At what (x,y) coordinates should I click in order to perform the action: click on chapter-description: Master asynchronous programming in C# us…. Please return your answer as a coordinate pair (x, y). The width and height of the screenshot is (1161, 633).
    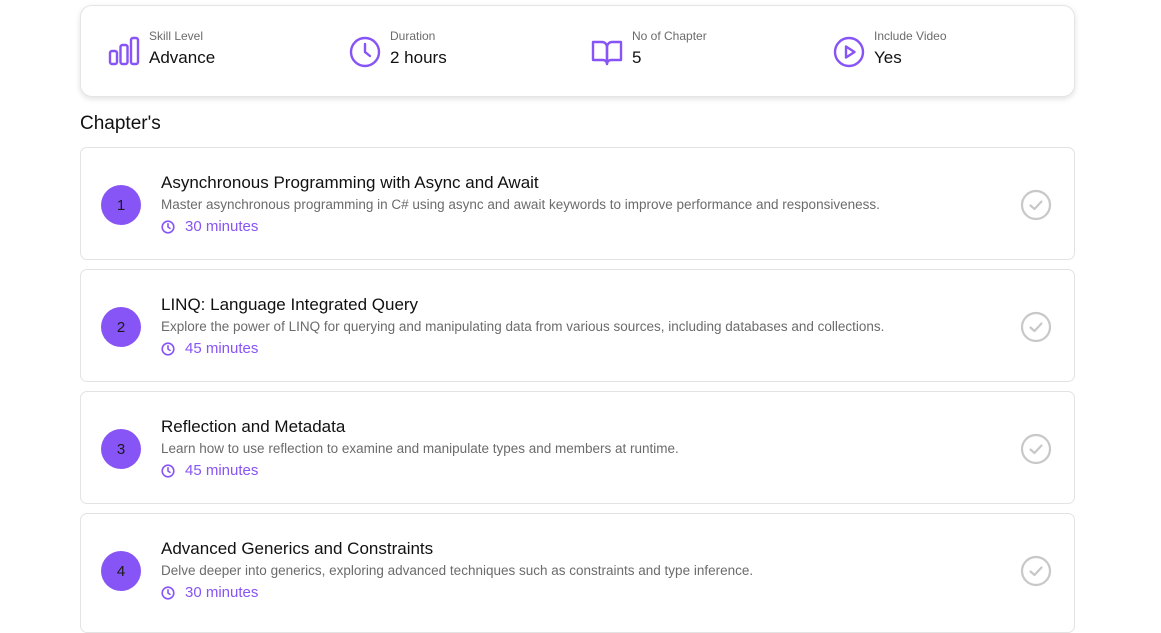
    Looking at the image, I should click on (520, 204).